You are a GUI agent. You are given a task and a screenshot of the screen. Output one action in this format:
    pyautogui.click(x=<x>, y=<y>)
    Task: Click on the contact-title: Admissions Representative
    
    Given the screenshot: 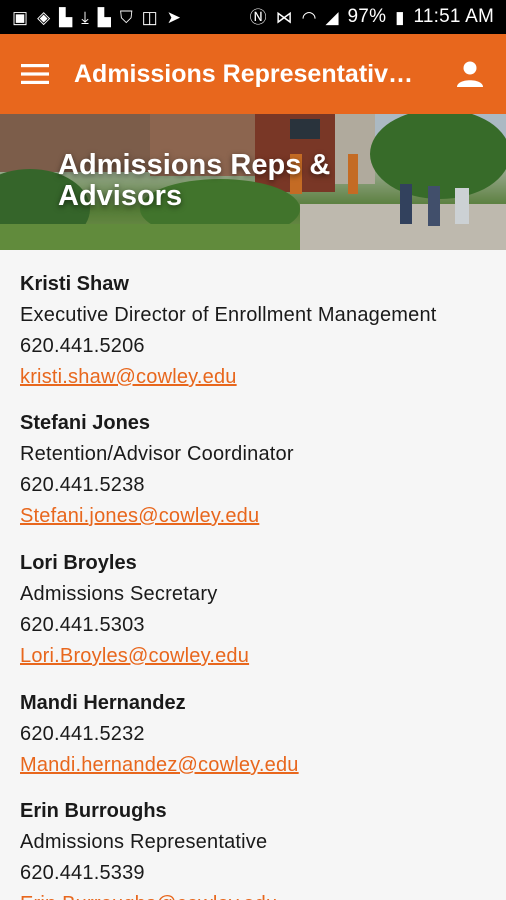 What is the action you would take?
    pyautogui.click(x=144, y=842)
    